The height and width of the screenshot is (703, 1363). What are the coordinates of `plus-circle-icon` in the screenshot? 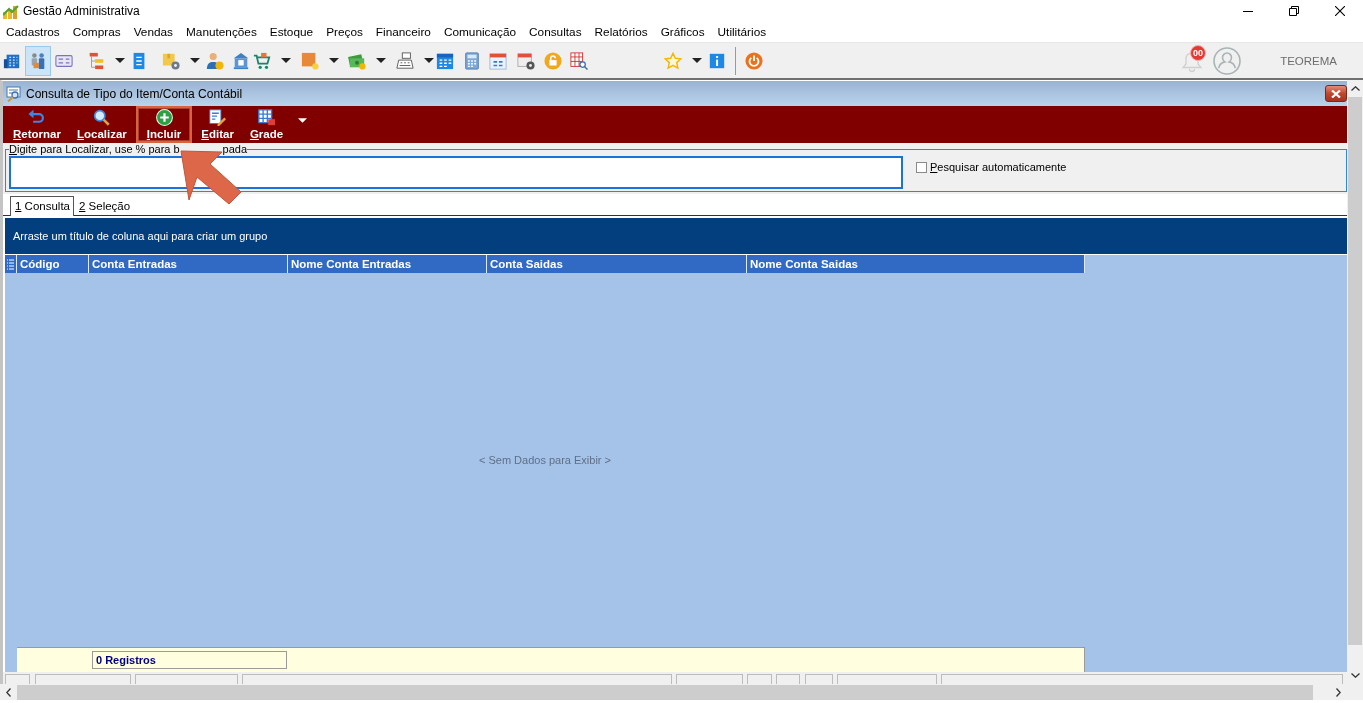 It's located at (164, 117).